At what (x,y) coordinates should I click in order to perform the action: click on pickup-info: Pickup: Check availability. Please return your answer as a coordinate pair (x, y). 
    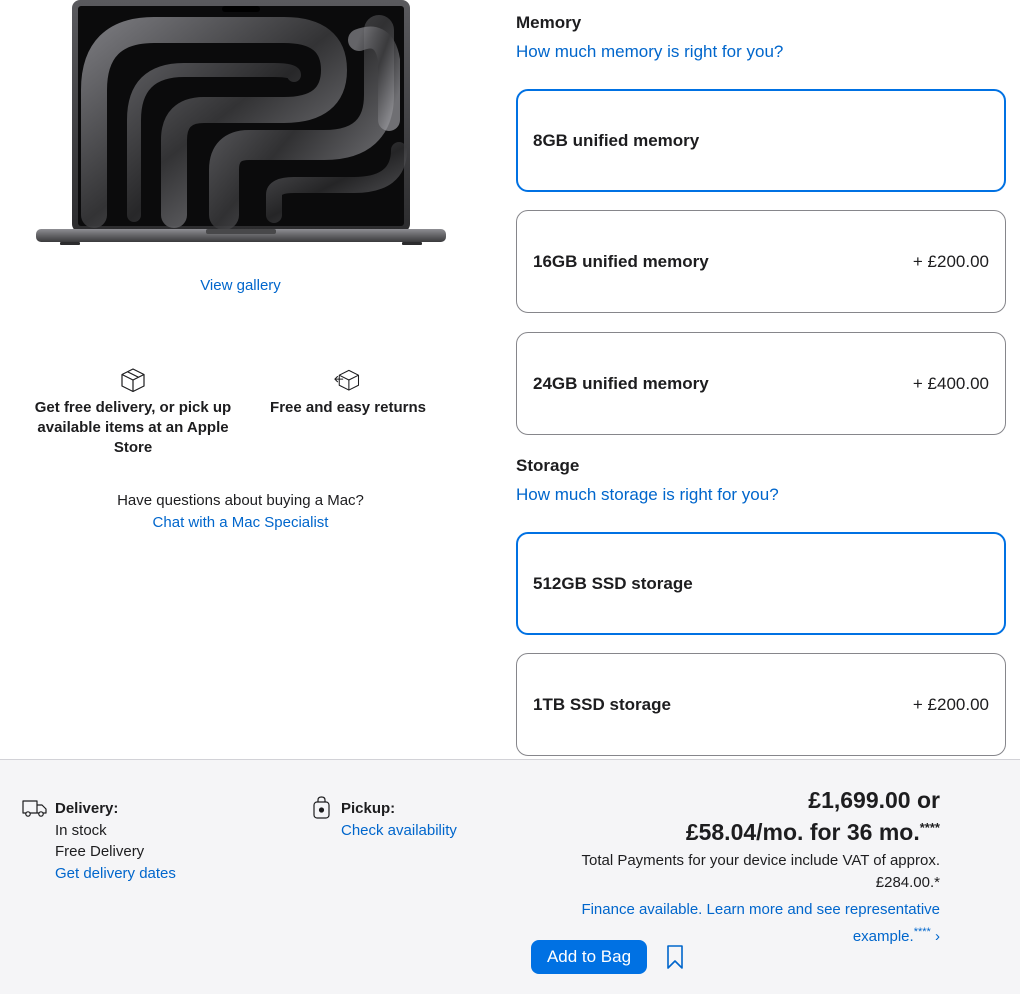
    Looking at the image, I should click on (385, 818).